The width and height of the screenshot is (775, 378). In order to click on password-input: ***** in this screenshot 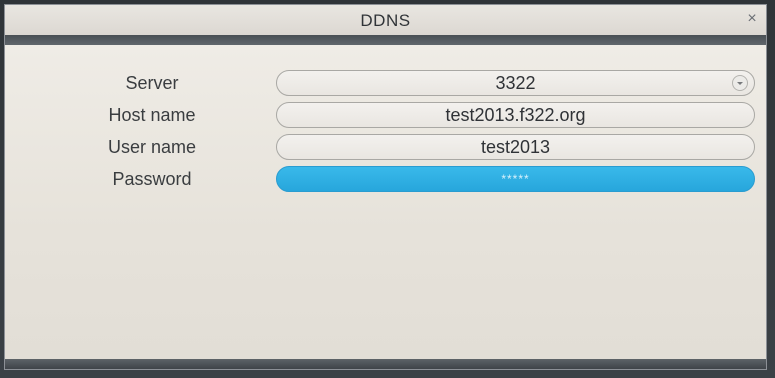, I will do `click(515, 179)`.